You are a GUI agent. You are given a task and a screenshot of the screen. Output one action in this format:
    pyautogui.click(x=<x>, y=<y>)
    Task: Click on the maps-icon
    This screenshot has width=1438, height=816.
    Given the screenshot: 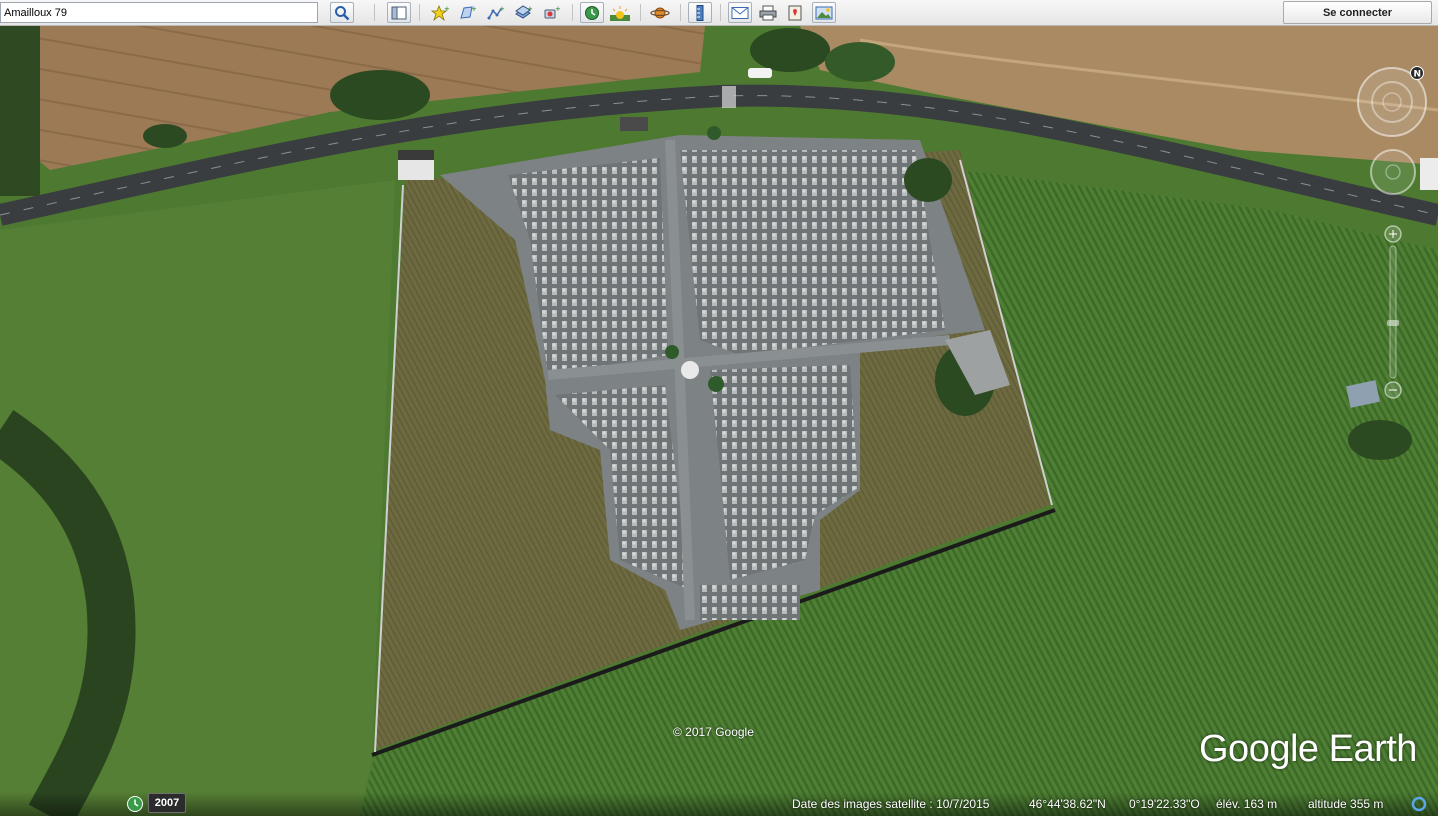 What is the action you would take?
    pyautogui.click(x=795, y=12)
    